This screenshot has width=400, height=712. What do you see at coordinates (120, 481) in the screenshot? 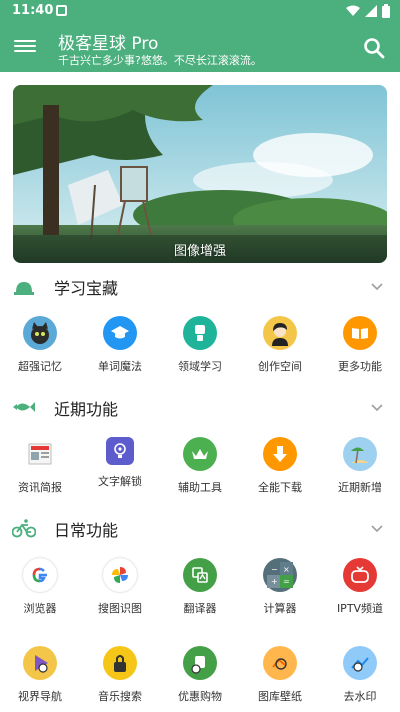
I see `grid-item-label: 文字解锁` at bounding box center [120, 481].